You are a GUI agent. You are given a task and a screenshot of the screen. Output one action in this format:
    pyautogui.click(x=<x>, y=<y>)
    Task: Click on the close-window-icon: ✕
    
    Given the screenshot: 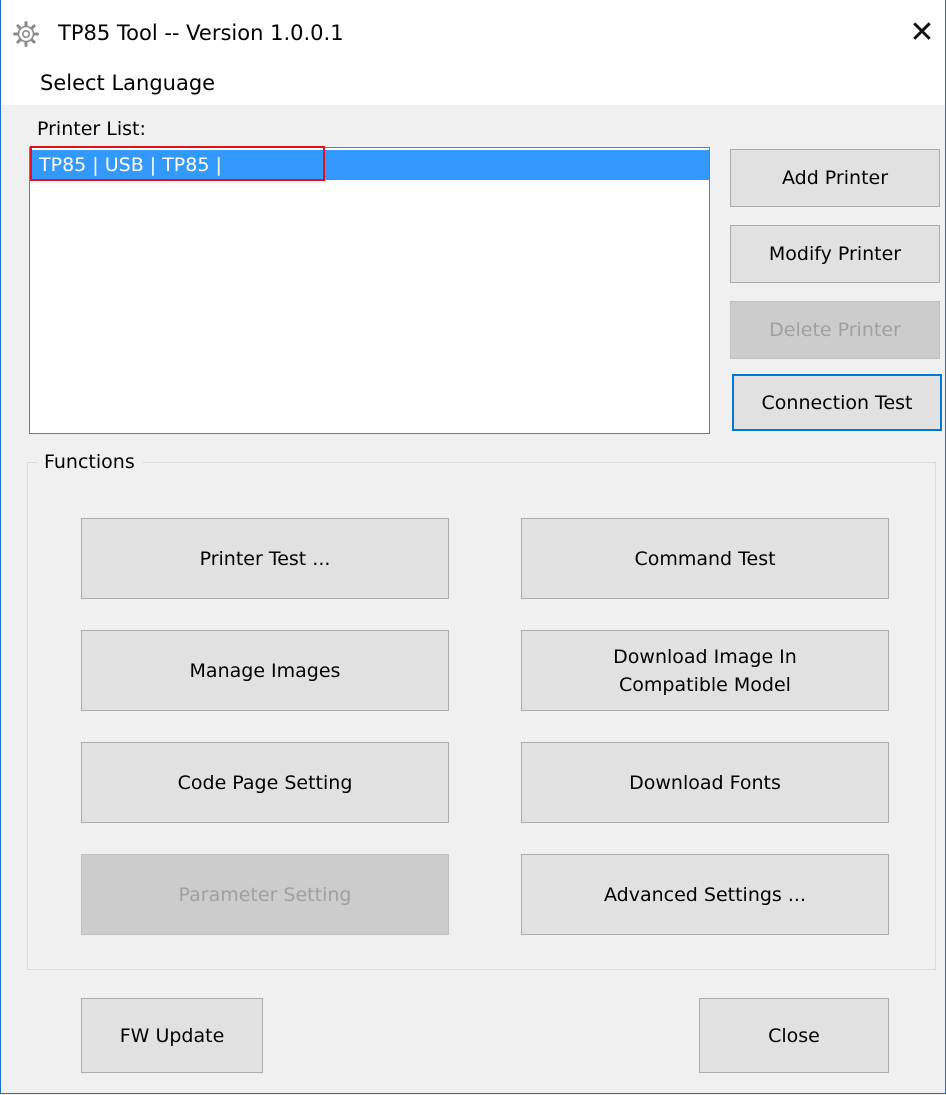 What is the action you would take?
    pyautogui.click(x=922, y=33)
    